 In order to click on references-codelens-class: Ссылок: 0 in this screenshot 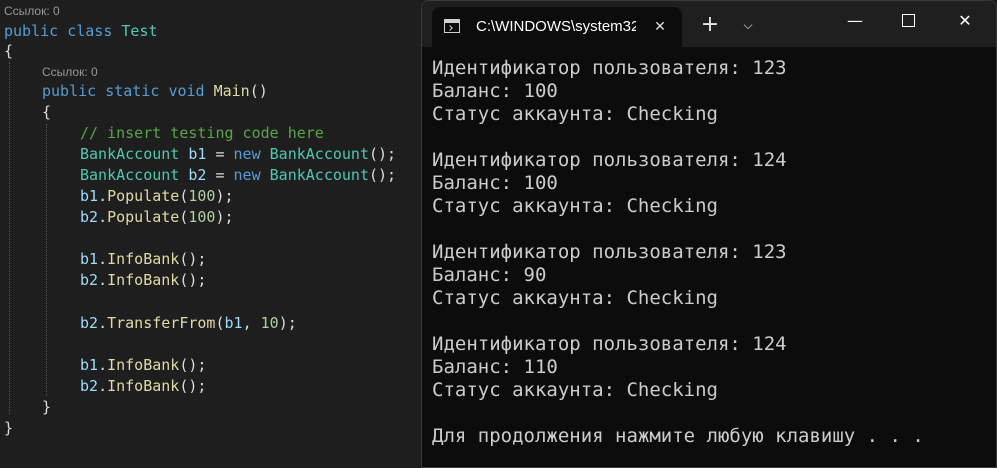, I will do `click(32, 11)`.